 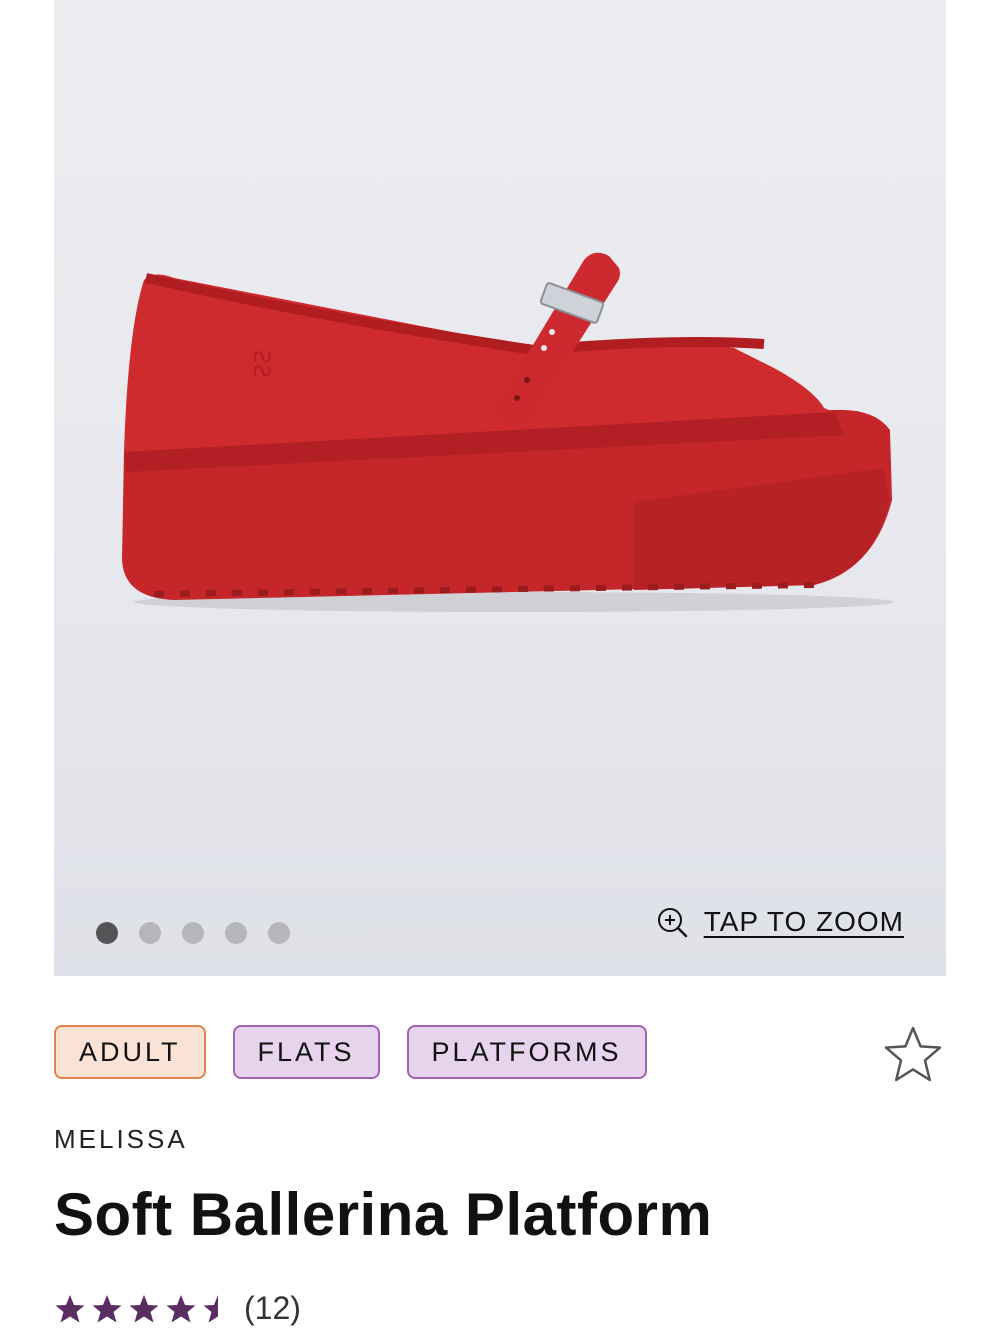 I want to click on review-count: (12), so click(x=272, y=1308).